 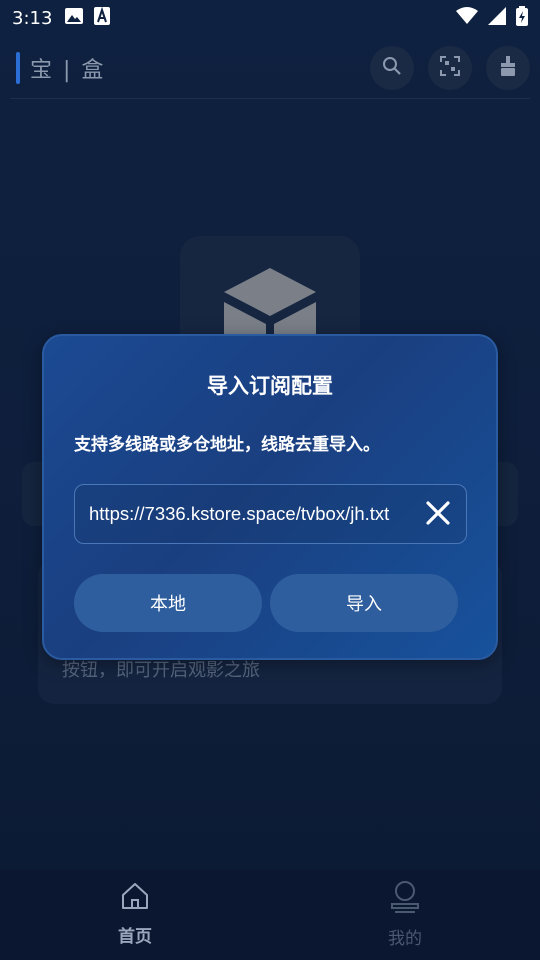 What do you see at coordinates (227, 445) in the screenshot?
I see `dialog-description: 支持多线路或多仓地址，线路去重导入。` at bounding box center [227, 445].